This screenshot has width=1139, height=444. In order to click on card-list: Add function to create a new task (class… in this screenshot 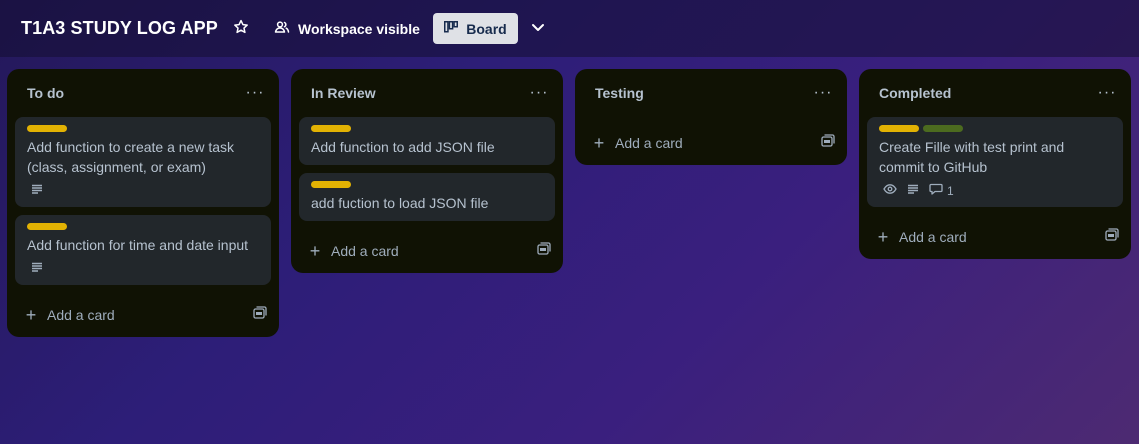, I will do `click(143, 201)`.